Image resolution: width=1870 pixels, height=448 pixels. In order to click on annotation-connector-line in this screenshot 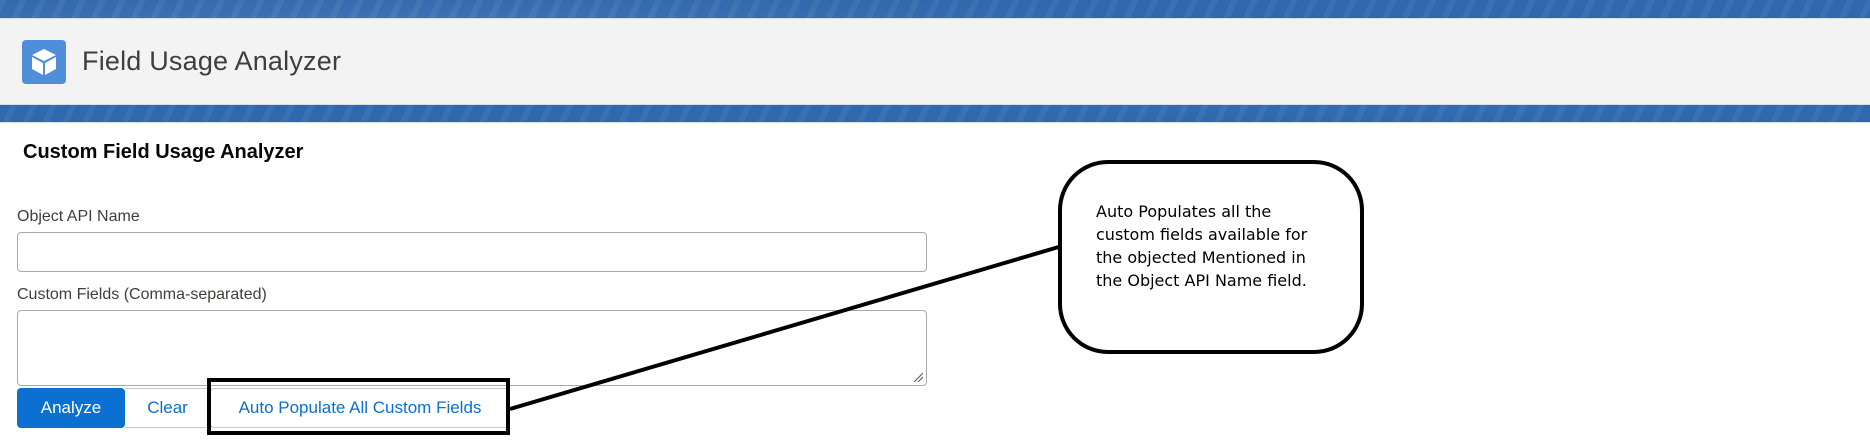, I will do `click(786, 327)`.